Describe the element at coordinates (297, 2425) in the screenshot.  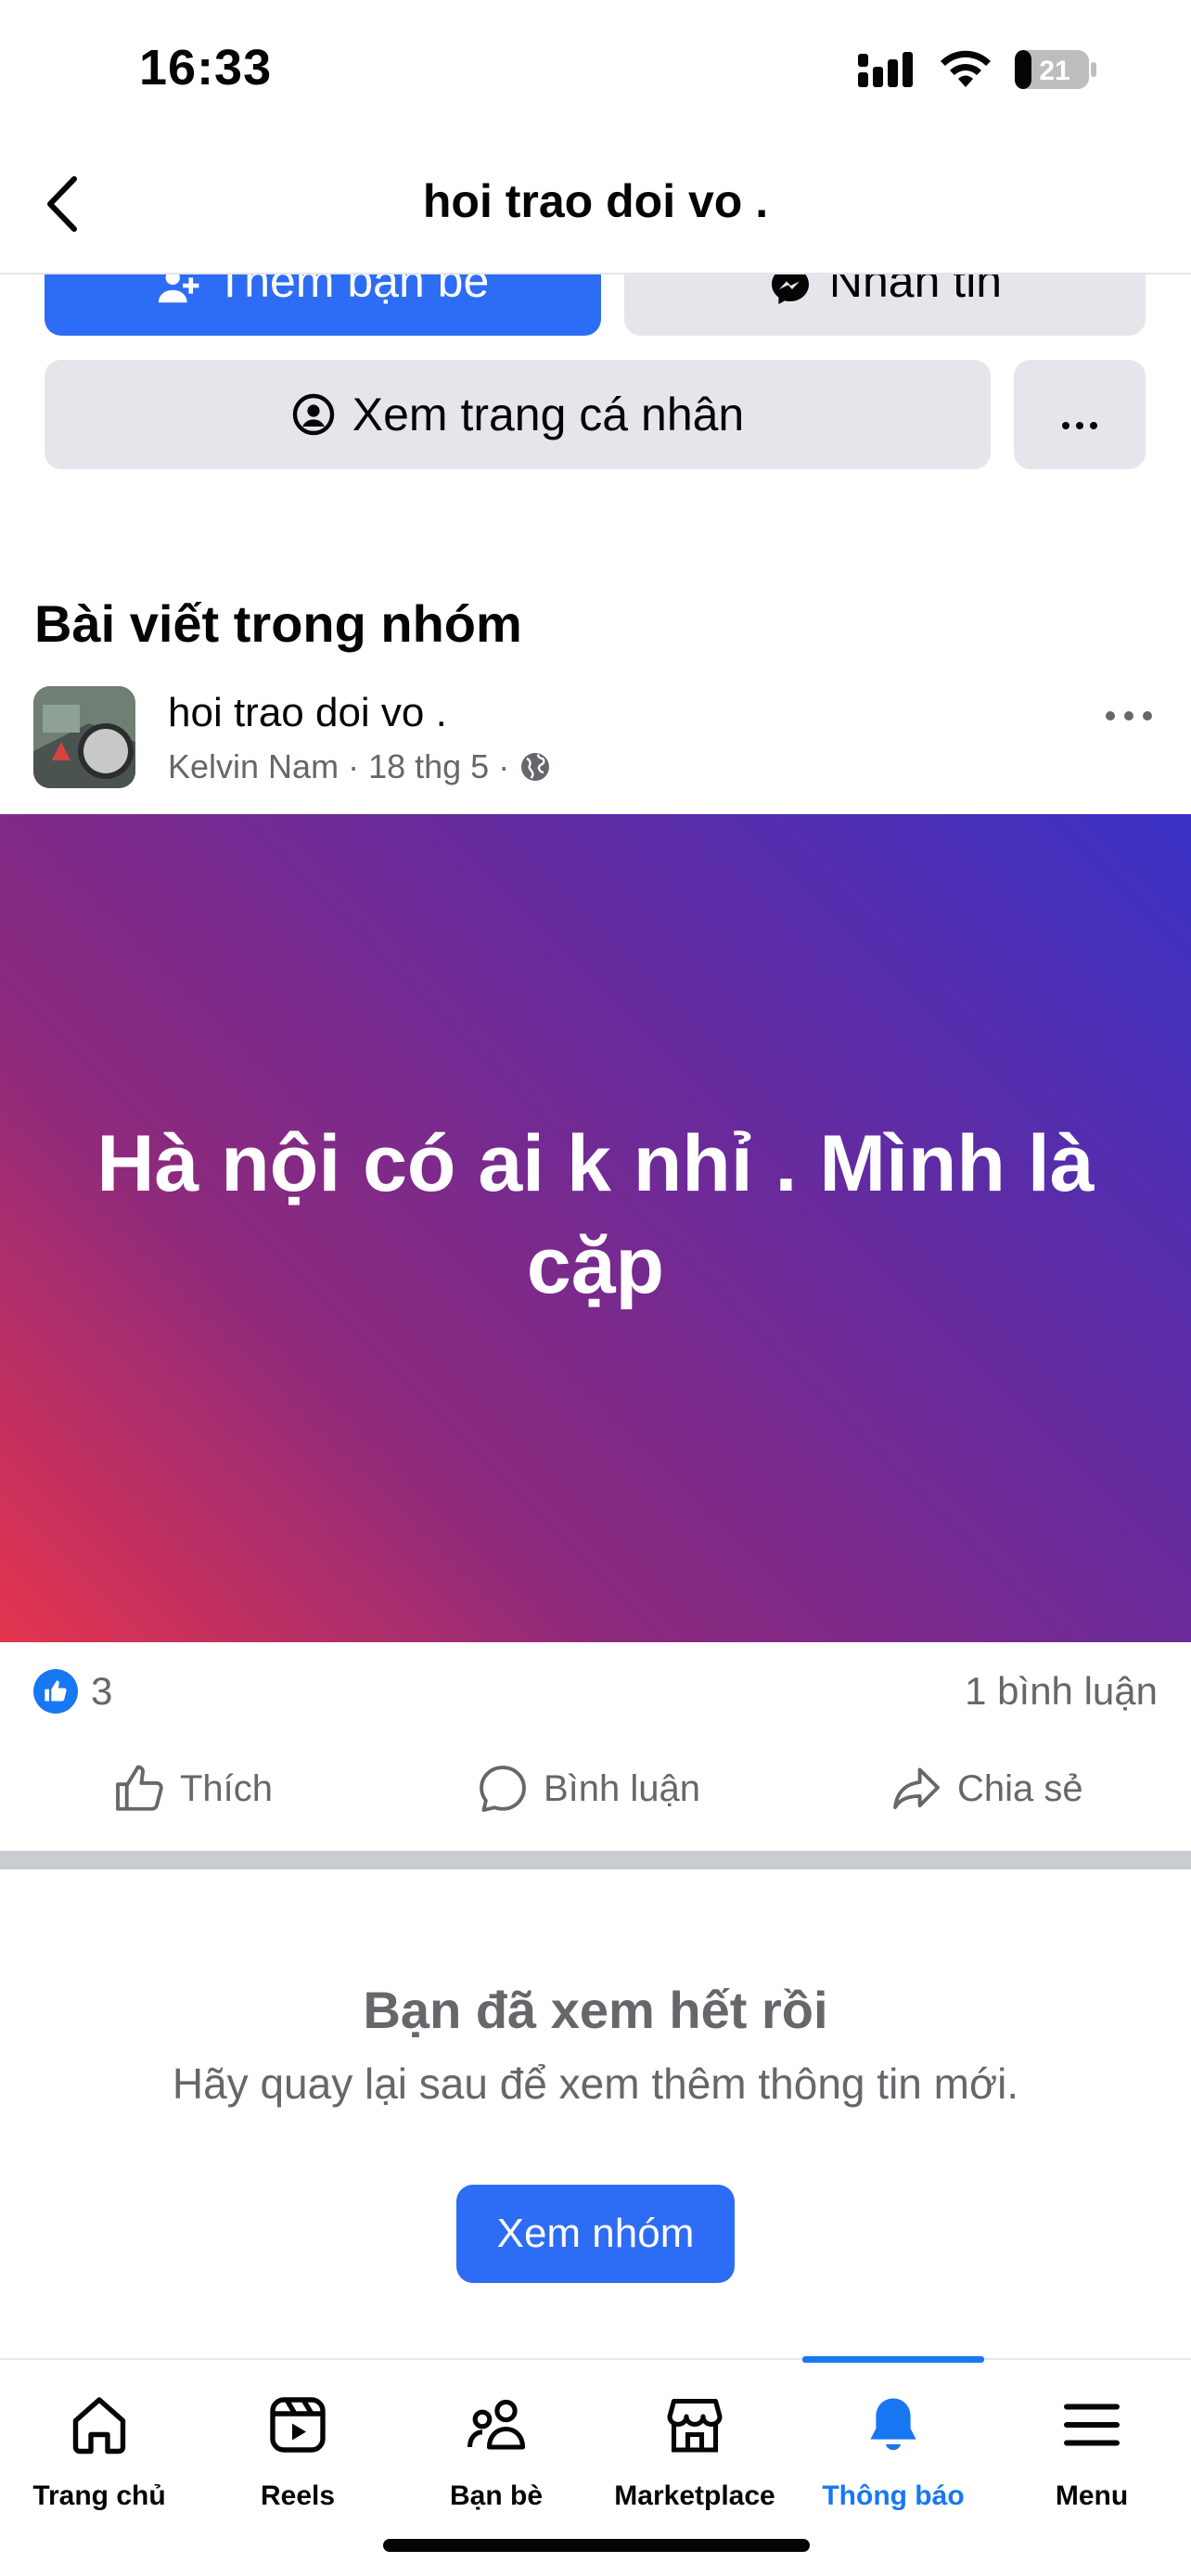
I see `reels-icon` at that location.